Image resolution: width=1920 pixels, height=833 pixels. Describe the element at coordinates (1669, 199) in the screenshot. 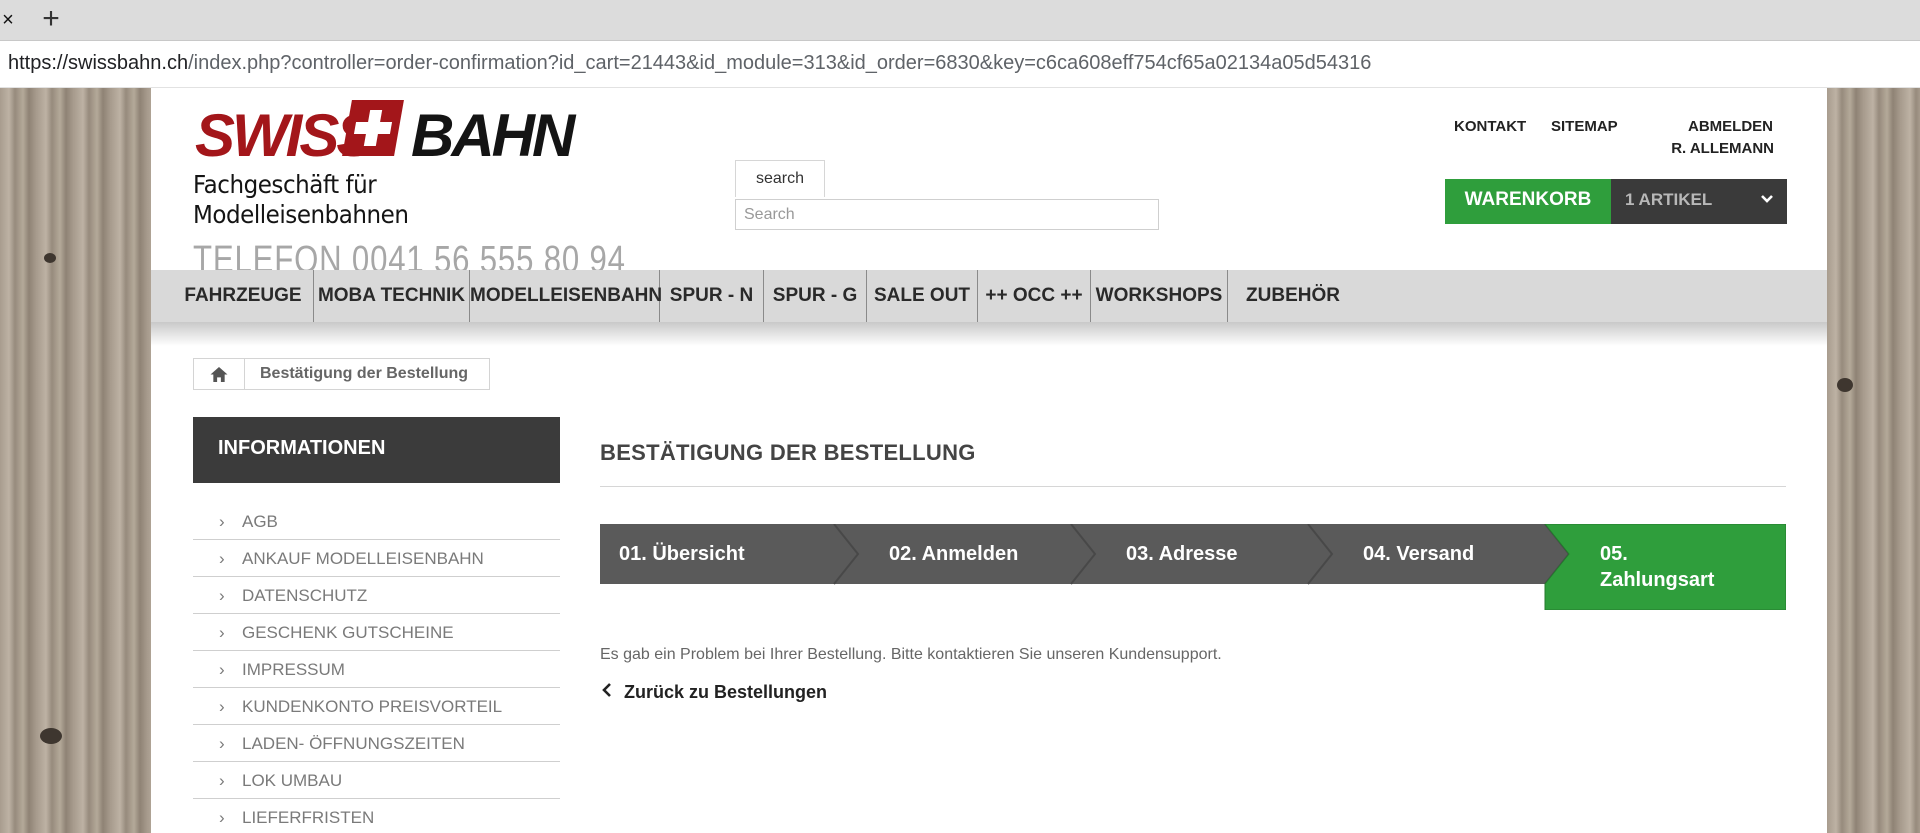

I see `cart-count-text: 1 ARTIKEL` at that location.